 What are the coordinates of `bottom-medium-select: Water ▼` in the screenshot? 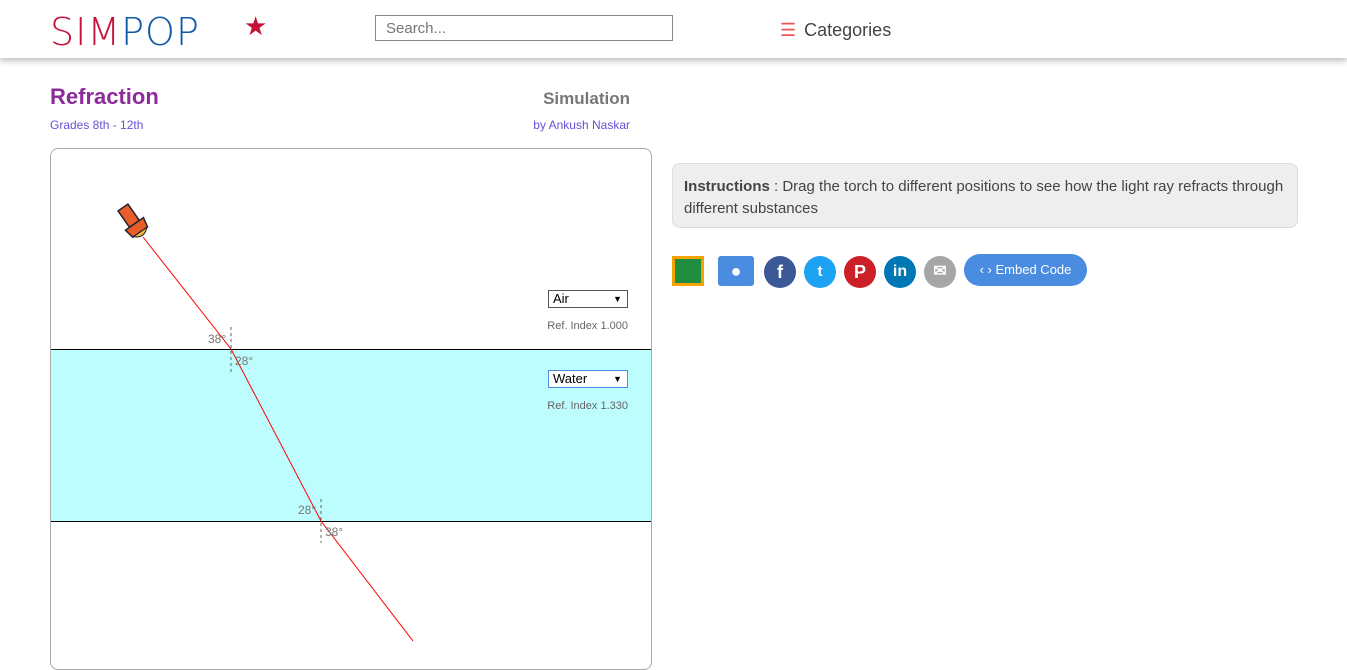 It's located at (588, 379).